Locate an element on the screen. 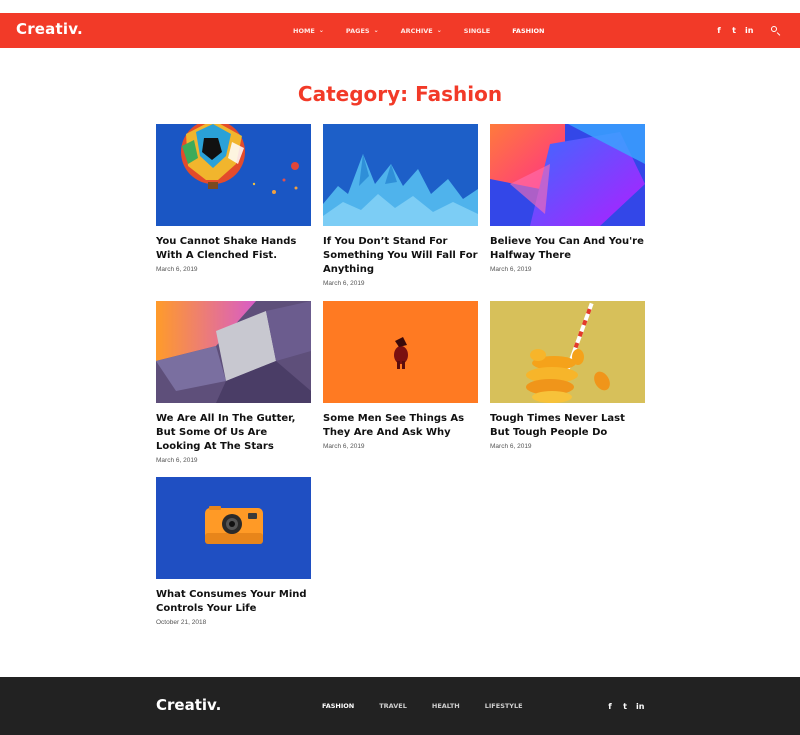 Image resolution: width=800 pixels, height=735 pixels. post-title: Believe You Can And You're Halfway There is located at coordinates (567, 249).